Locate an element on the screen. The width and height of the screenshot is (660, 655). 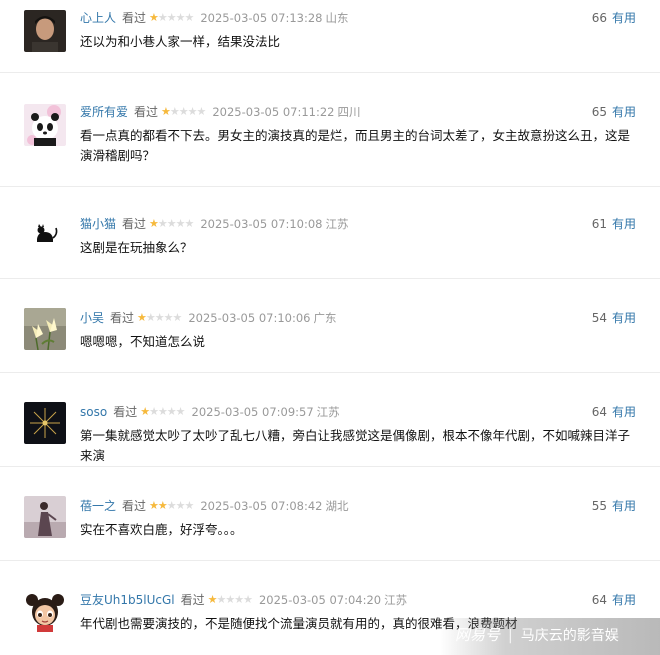
username-link: soso is located at coordinates (93, 412).